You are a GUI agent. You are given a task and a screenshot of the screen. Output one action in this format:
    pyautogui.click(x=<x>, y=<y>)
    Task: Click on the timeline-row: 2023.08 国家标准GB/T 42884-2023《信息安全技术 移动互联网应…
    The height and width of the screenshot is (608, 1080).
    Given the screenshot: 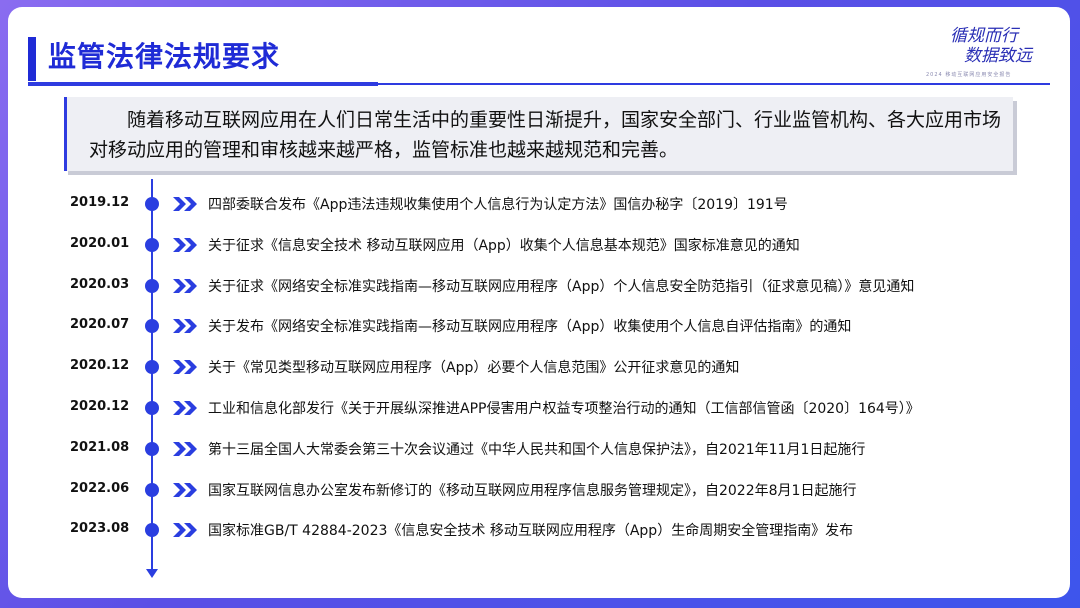 What is the action you would take?
    pyautogui.click(x=539, y=530)
    